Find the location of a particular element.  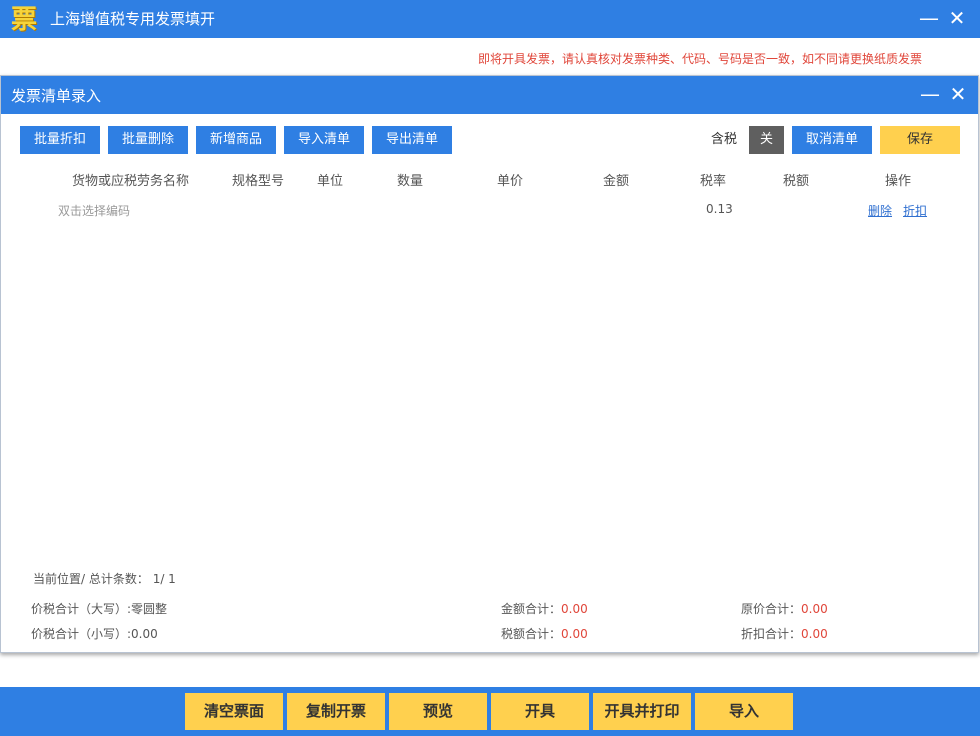

tax-total: 税额合计：0.00 is located at coordinates (544, 633).